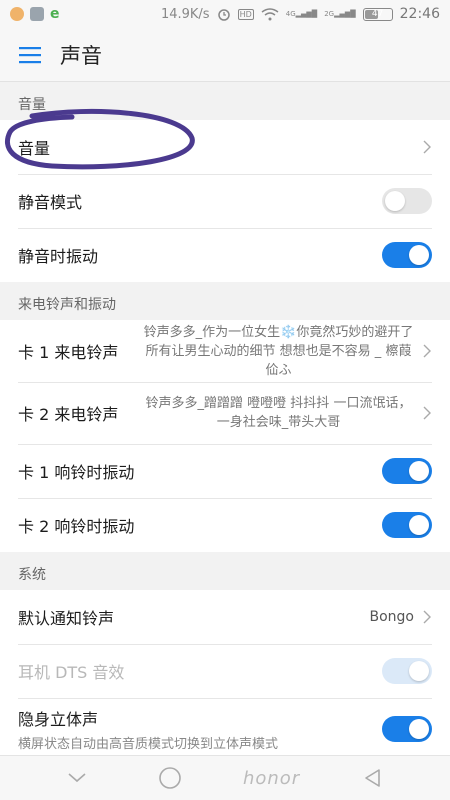 This screenshot has height=800, width=450. I want to click on notify-ringtone-label: 默认通知铃声, so click(66, 618).